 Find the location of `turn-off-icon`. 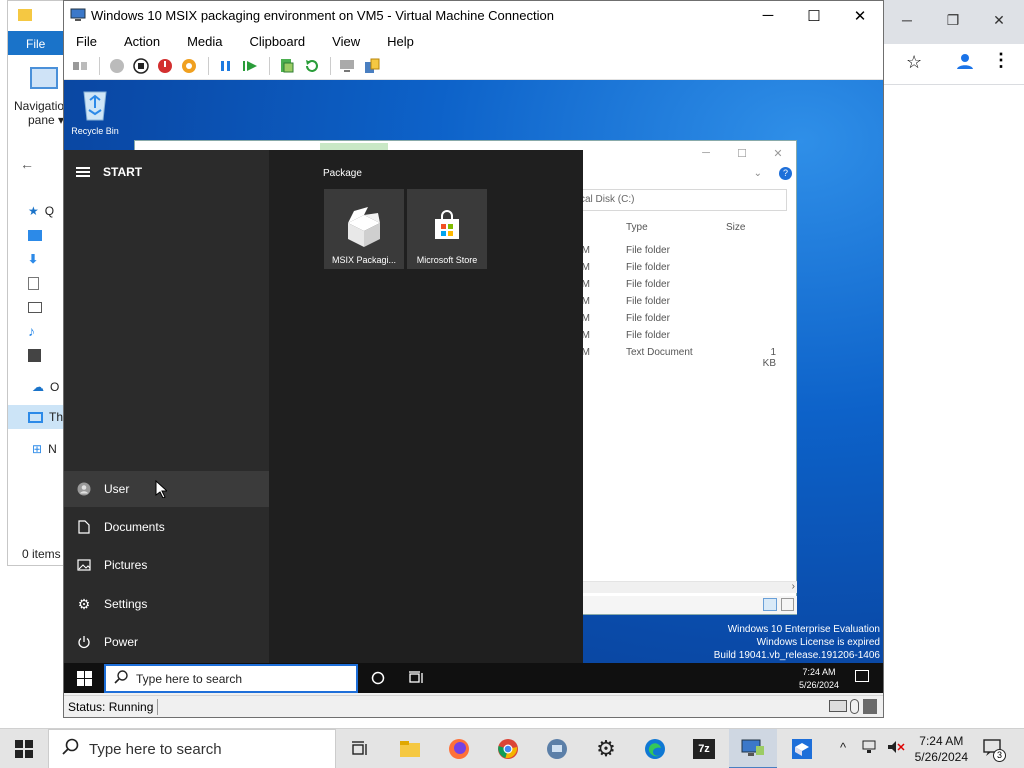

turn-off-icon is located at coordinates (141, 66).